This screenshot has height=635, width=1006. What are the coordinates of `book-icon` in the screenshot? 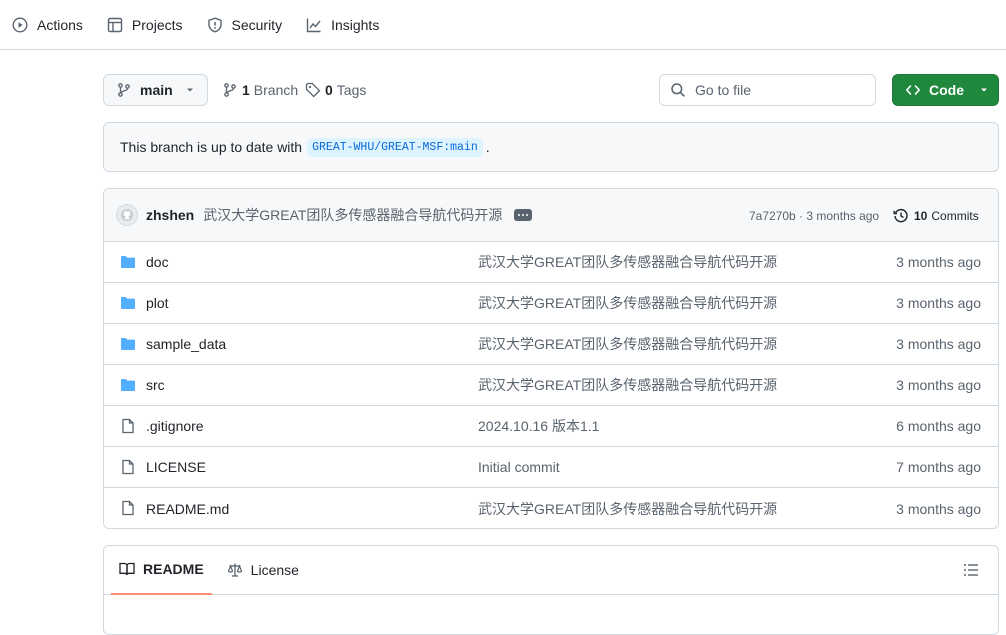 It's located at (127, 569).